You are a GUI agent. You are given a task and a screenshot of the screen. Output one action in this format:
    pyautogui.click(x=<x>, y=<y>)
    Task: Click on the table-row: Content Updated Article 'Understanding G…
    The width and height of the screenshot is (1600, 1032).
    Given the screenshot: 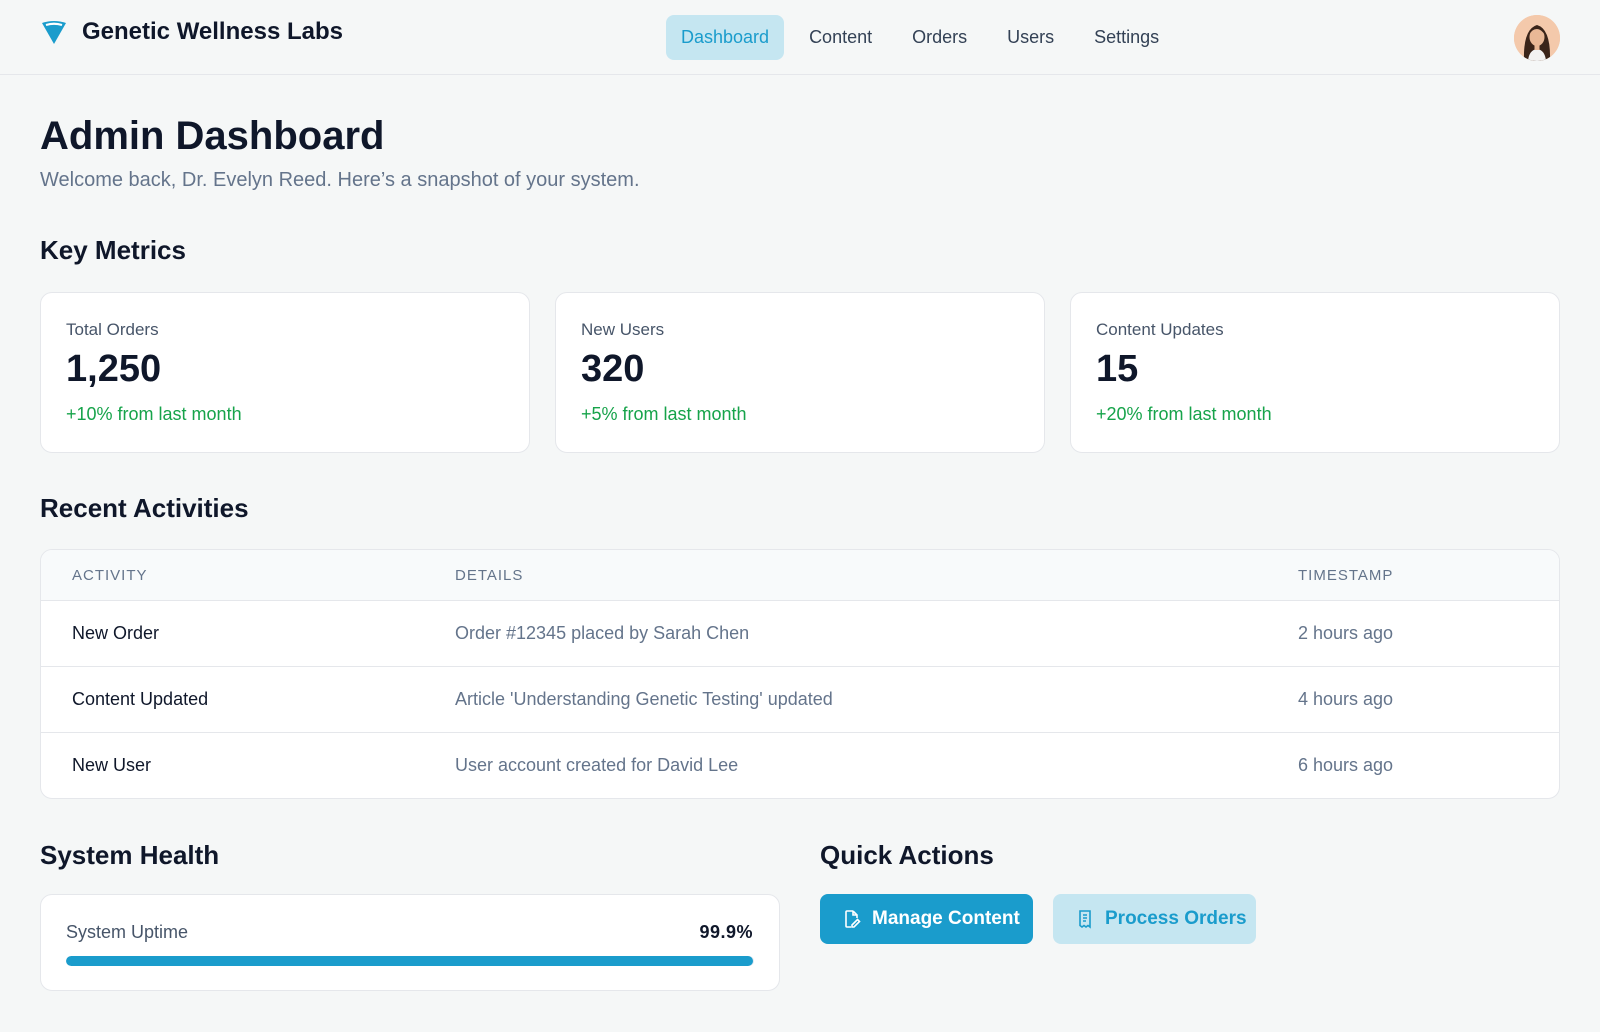 What is the action you would take?
    pyautogui.click(x=800, y=700)
    